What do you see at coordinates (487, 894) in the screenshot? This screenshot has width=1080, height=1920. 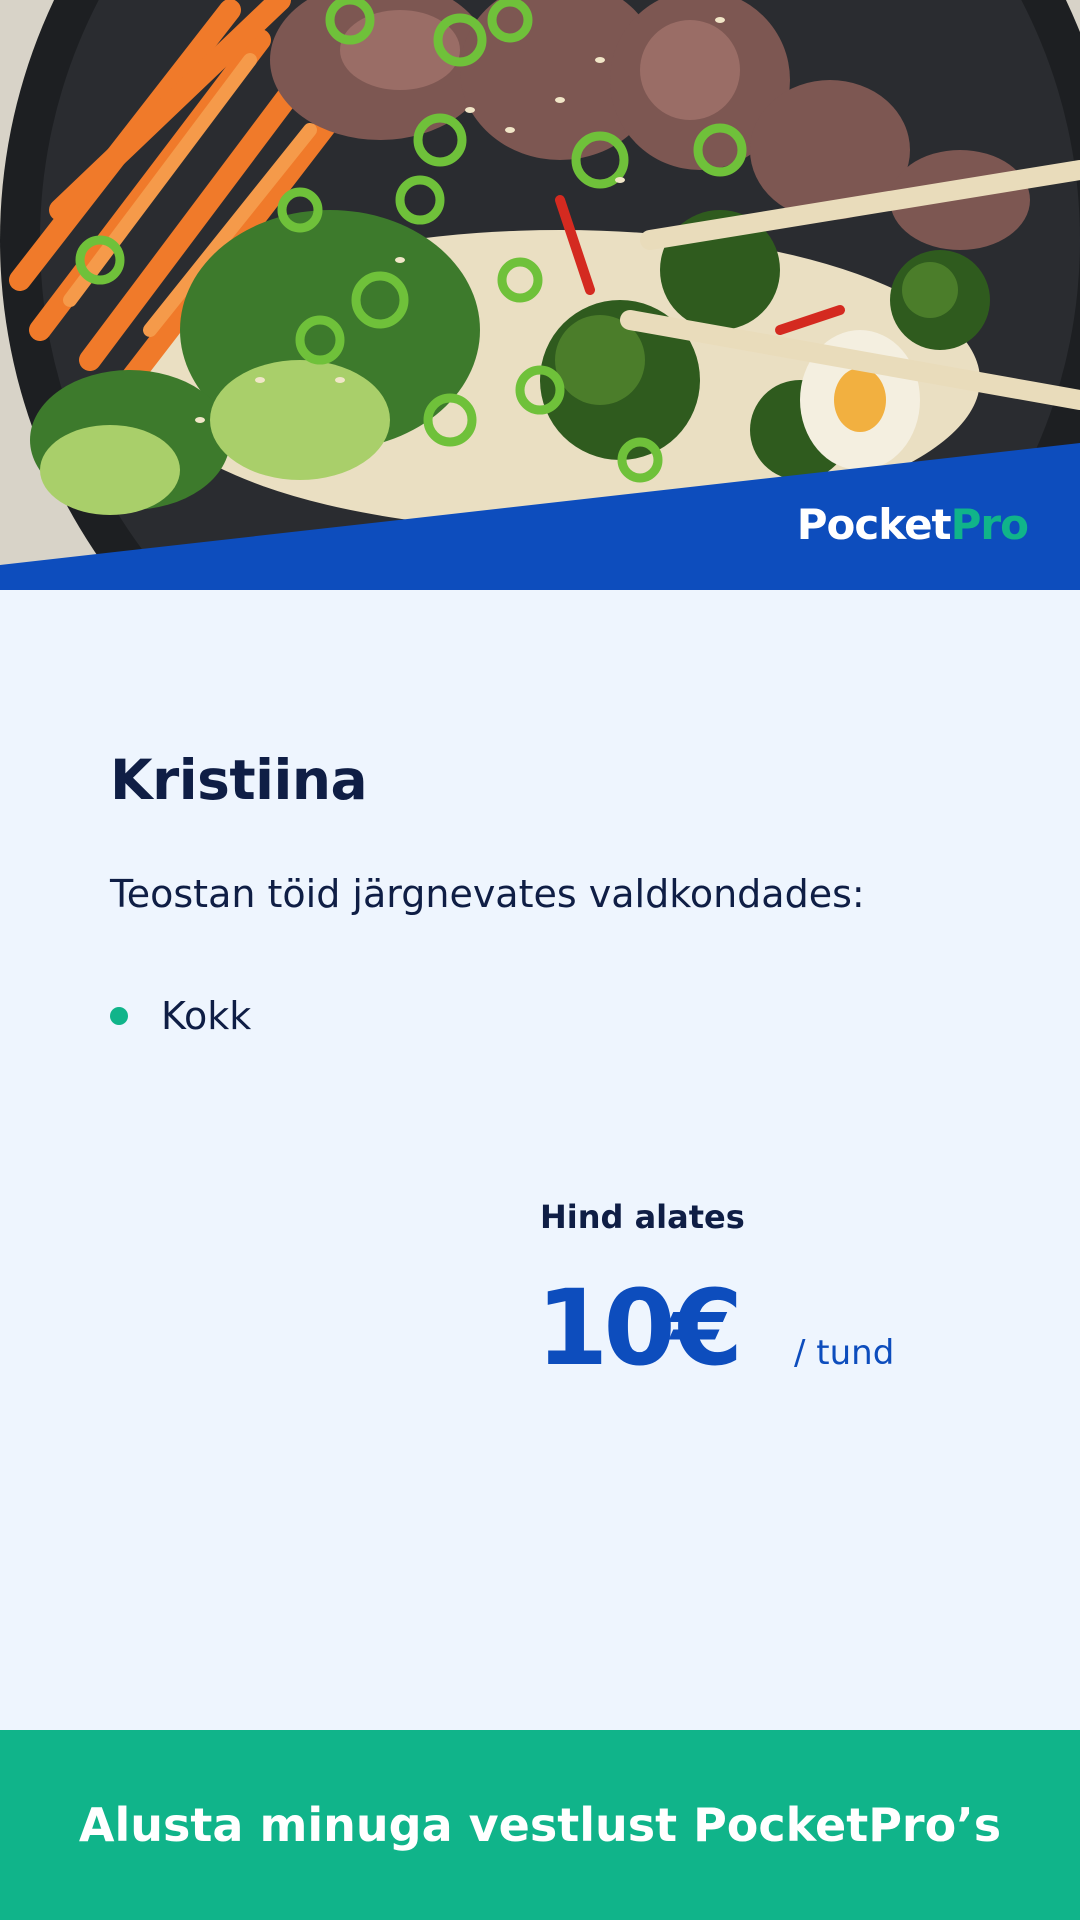 I see `profile-intro: Teostan töid järgnevates valdkondades:` at bounding box center [487, 894].